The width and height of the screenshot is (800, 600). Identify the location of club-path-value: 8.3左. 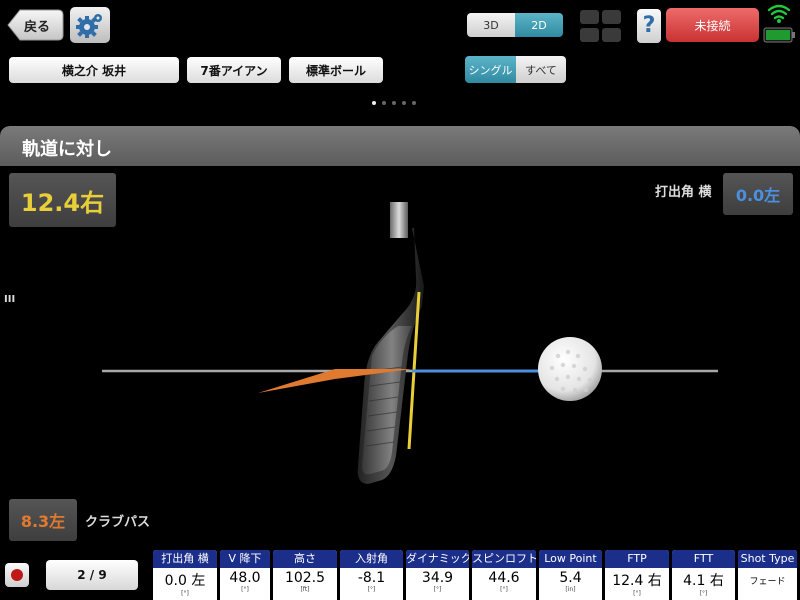
(43, 520).